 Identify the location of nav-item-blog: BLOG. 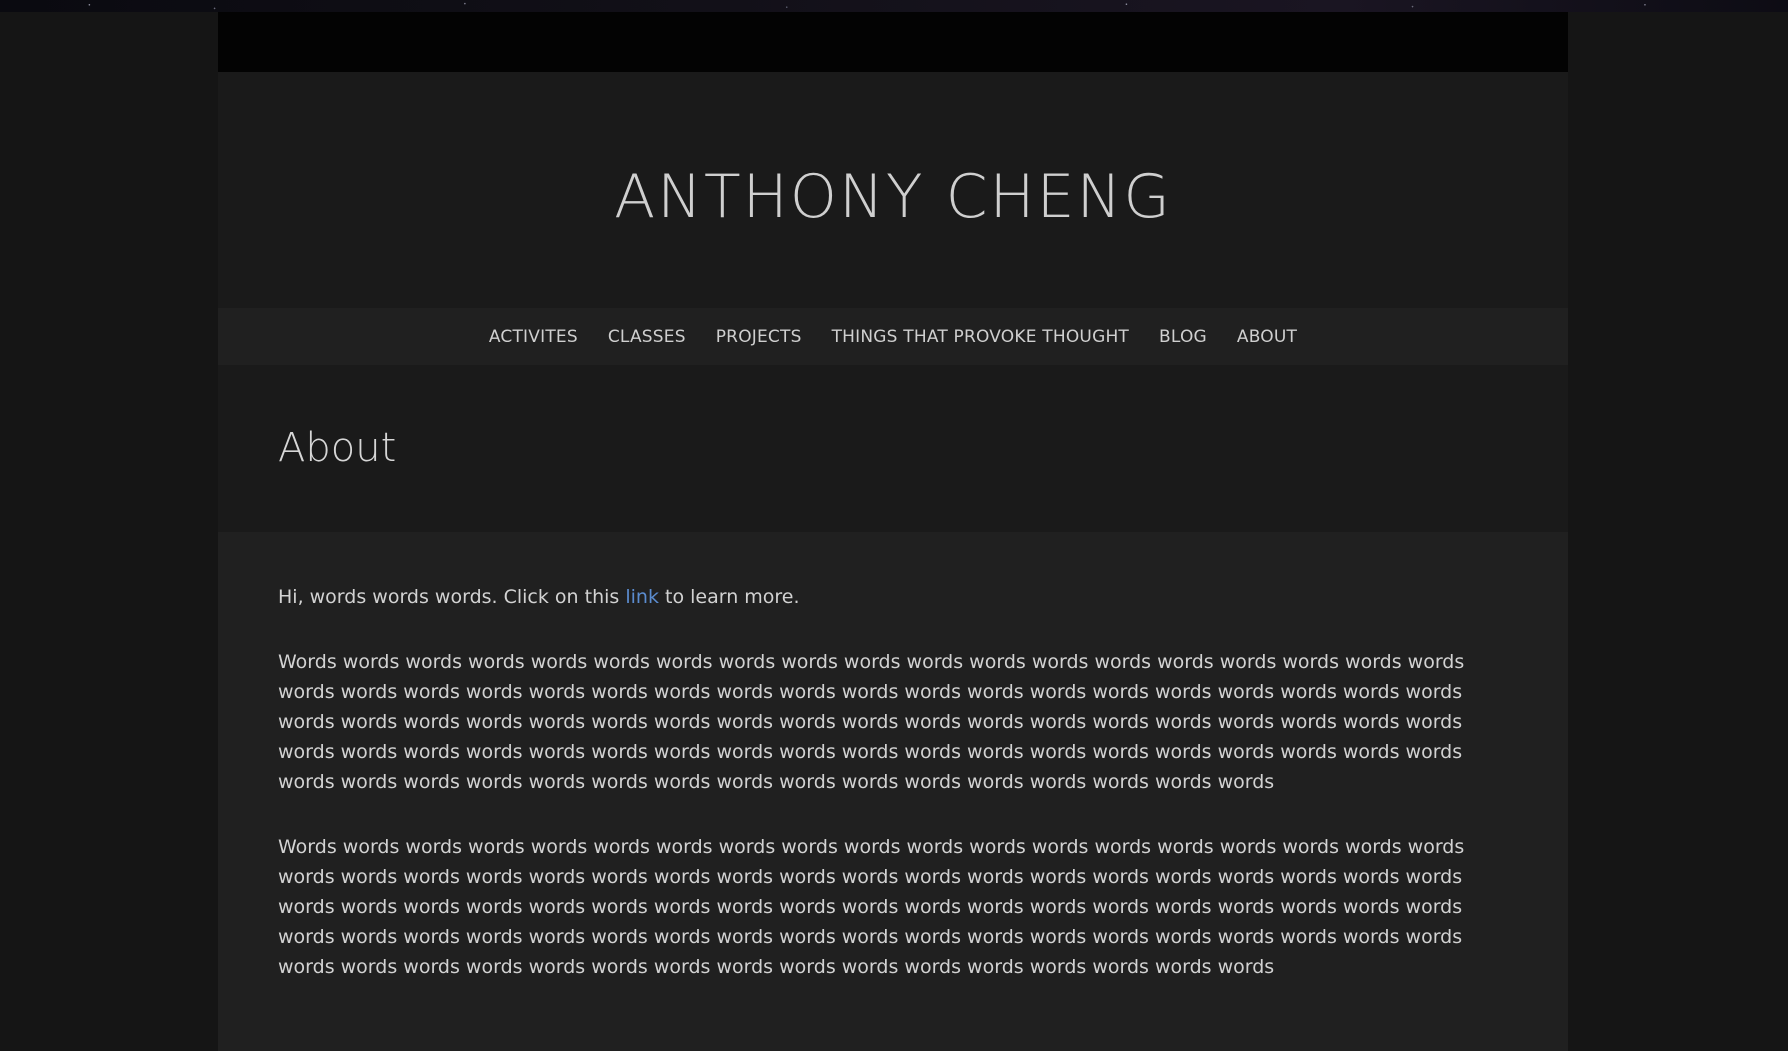
(1183, 337).